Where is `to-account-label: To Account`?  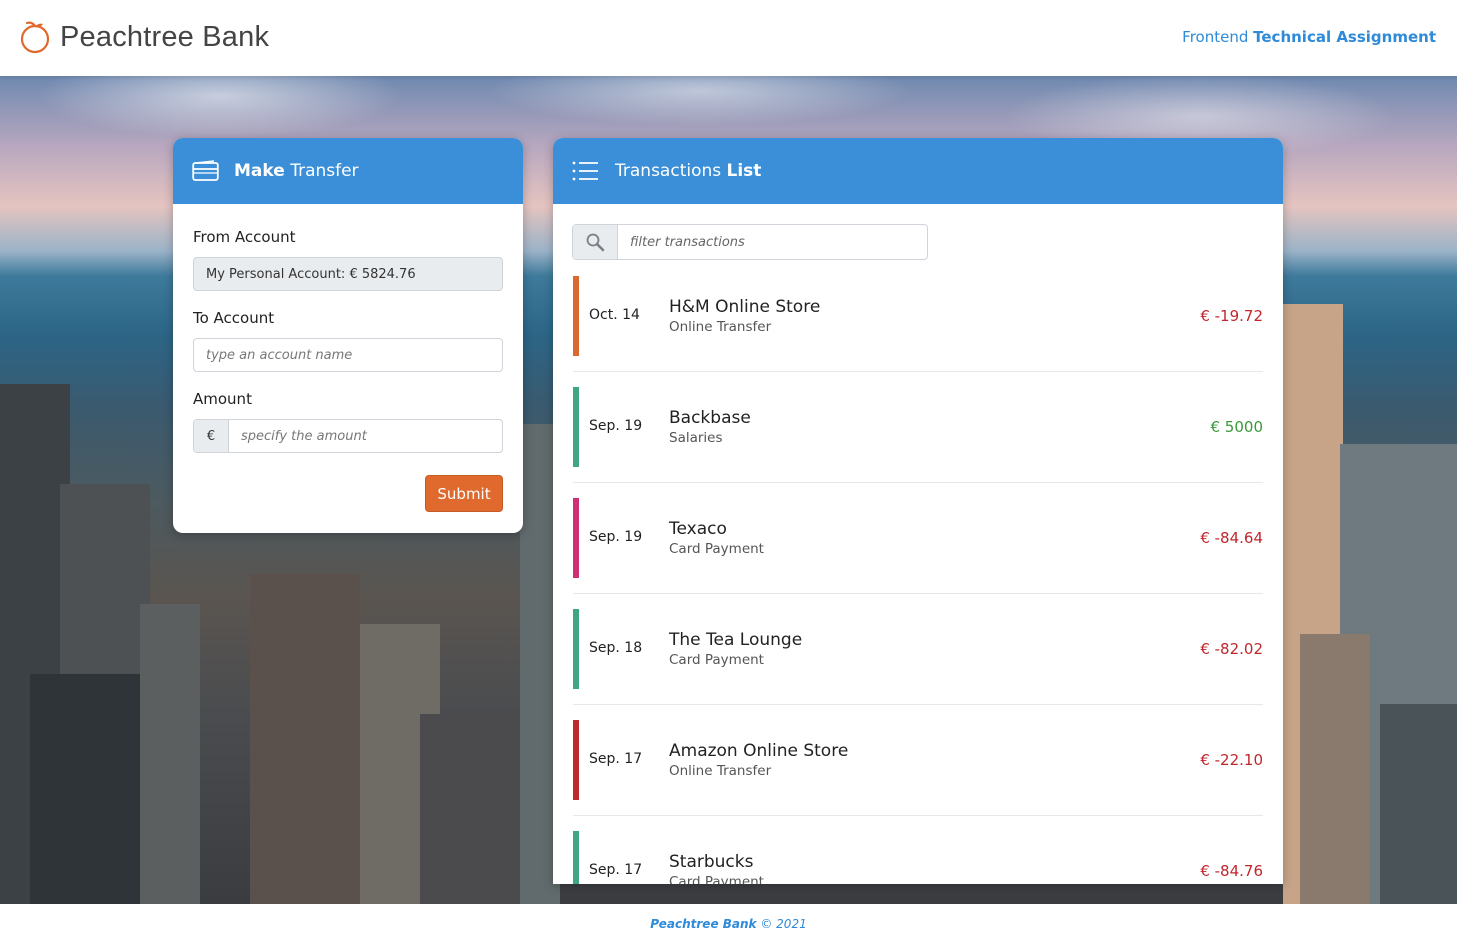
to-account-label: To Account is located at coordinates (234, 318).